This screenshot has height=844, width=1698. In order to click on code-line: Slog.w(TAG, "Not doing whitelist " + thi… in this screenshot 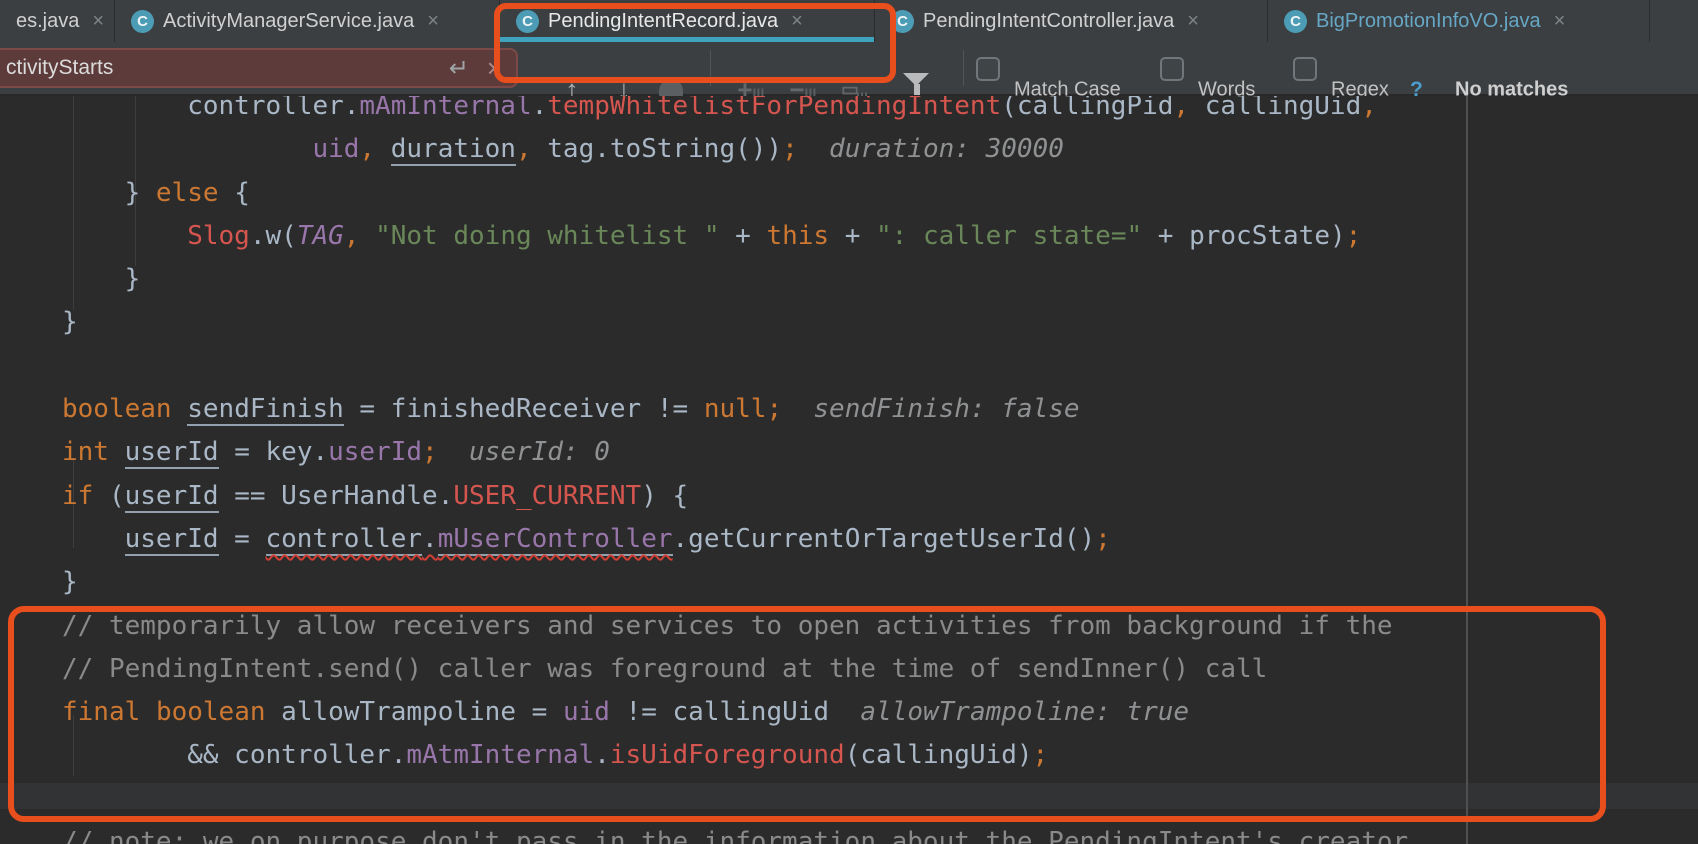, I will do `click(849, 236)`.